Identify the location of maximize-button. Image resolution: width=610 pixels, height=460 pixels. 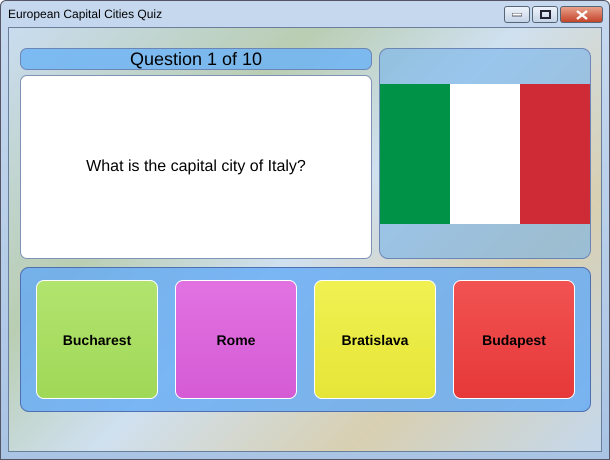
(545, 14).